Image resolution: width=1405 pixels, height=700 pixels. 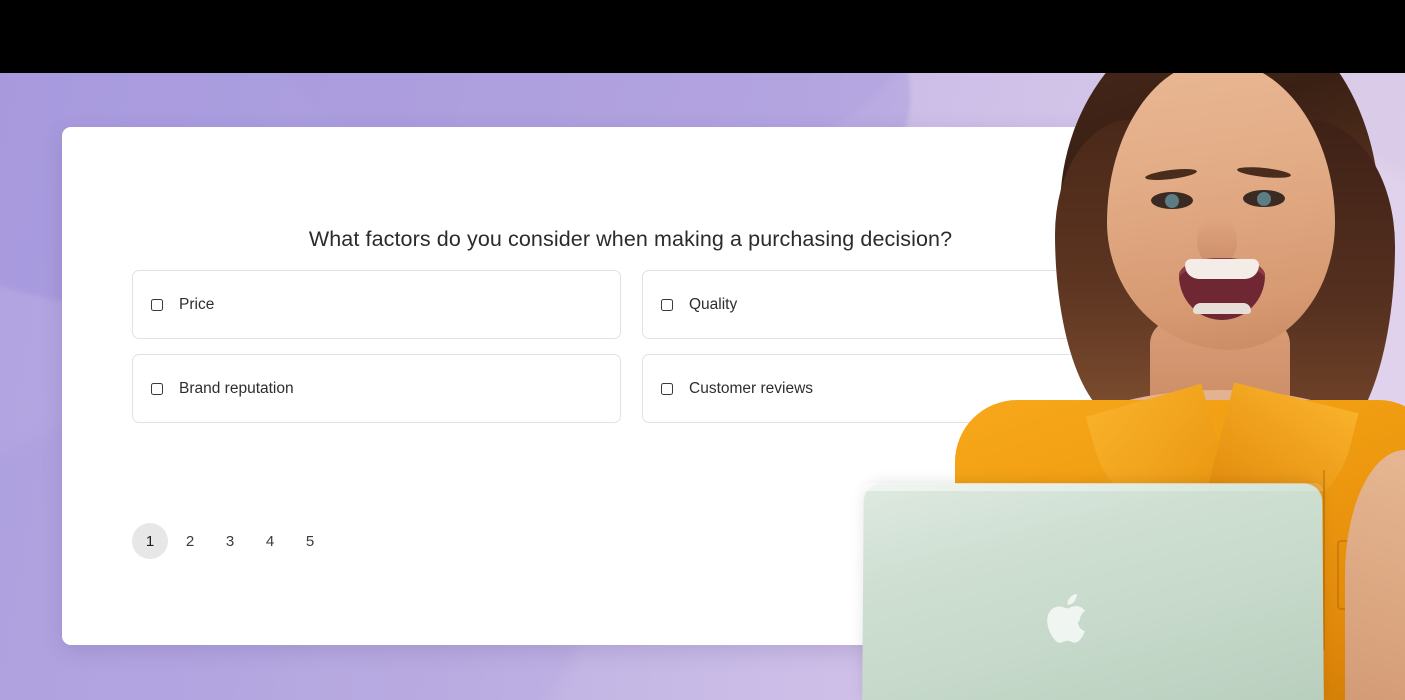 I want to click on pagination-page-2: 2, so click(x=190, y=541).